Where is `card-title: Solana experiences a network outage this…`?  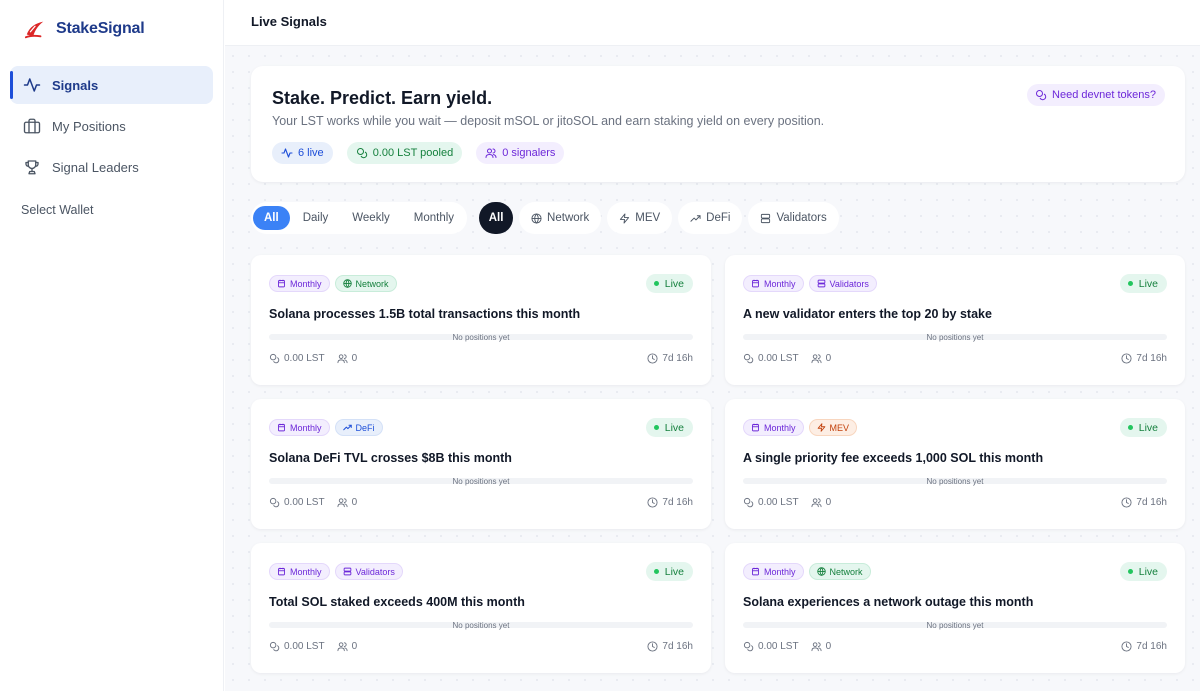 card-title: Solana experiences a network outage this… is located at coordinates (888, 602).